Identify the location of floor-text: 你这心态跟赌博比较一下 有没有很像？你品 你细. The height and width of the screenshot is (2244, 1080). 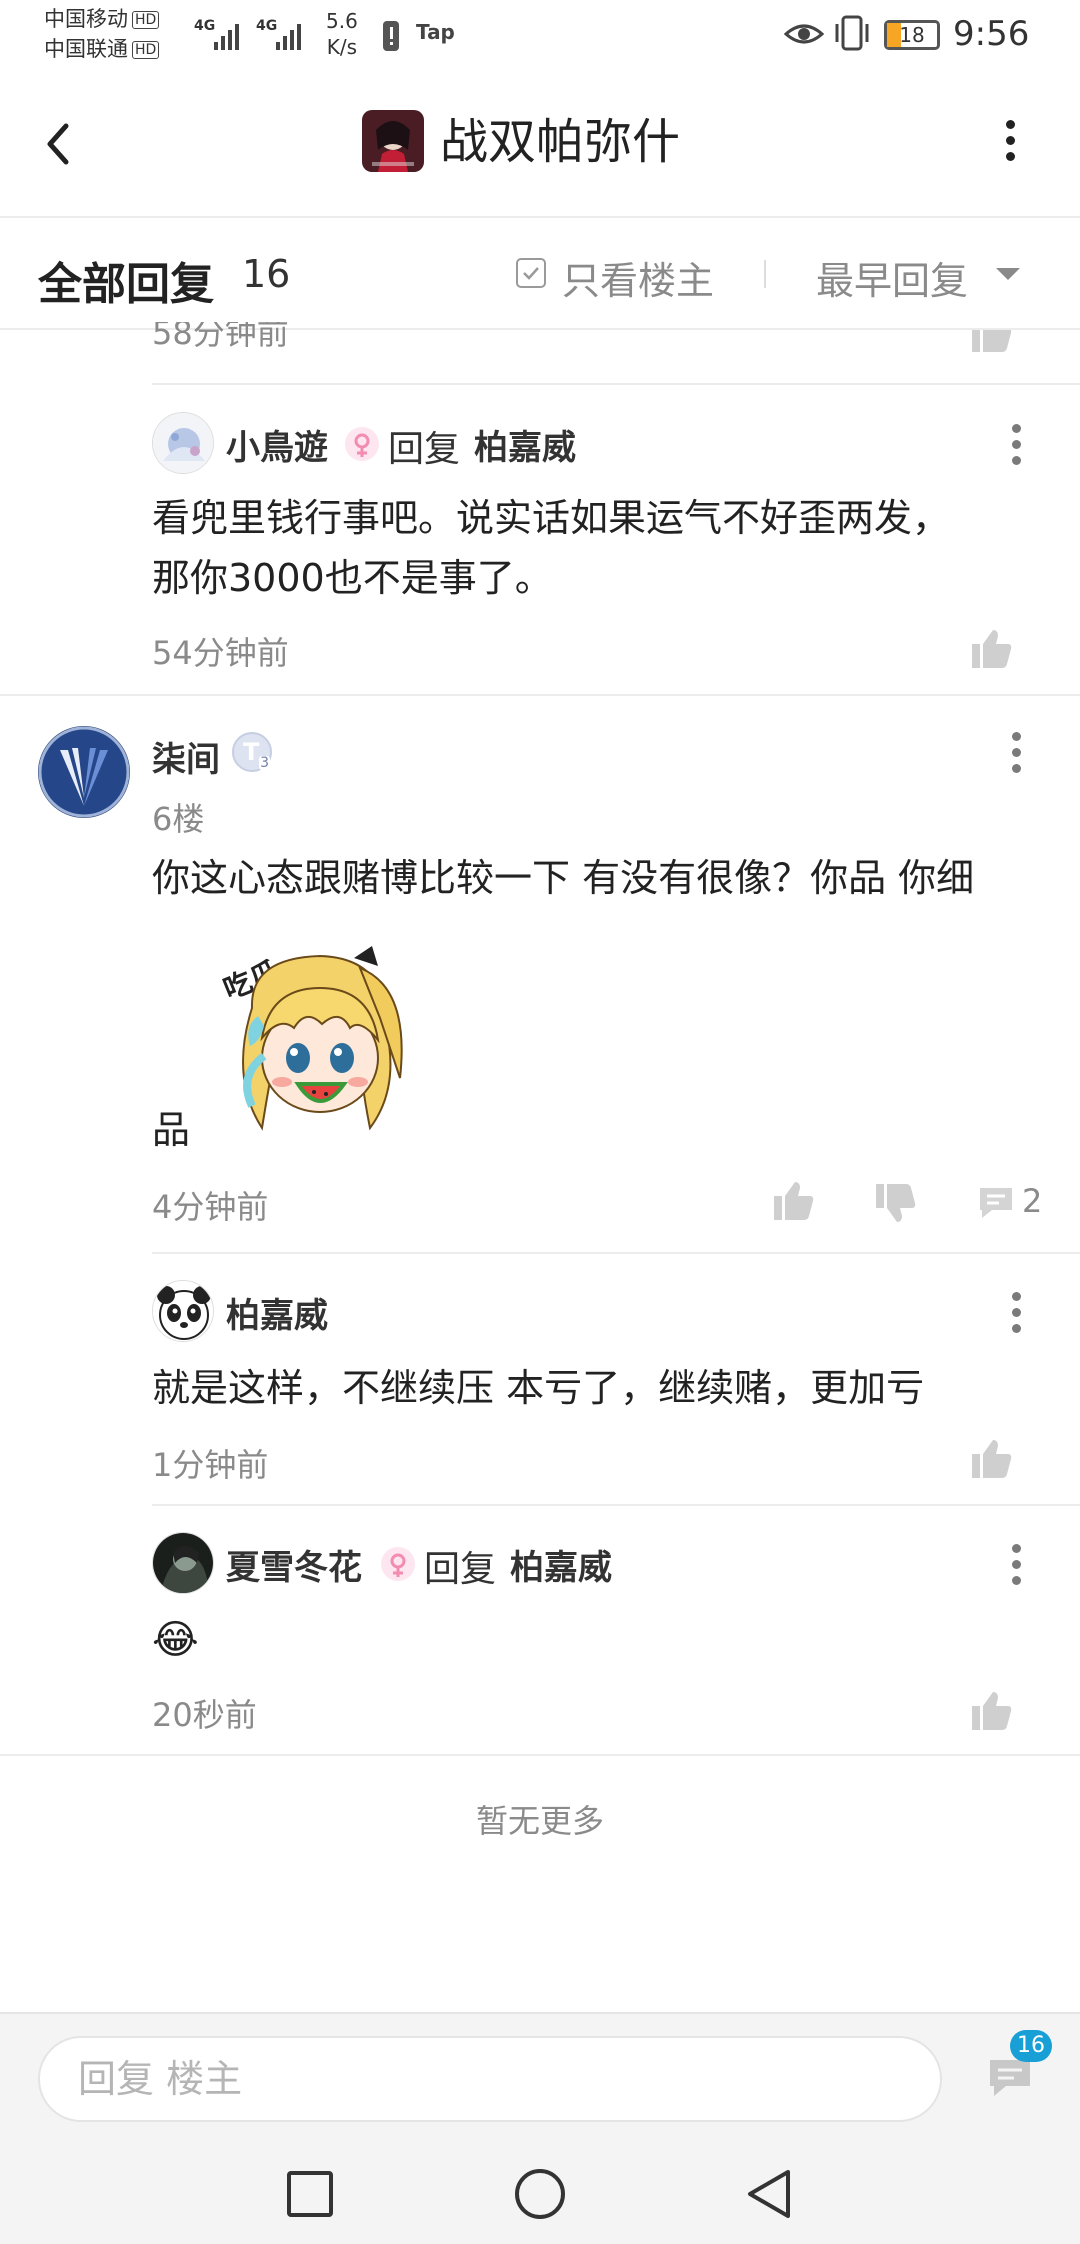
(563, 878).